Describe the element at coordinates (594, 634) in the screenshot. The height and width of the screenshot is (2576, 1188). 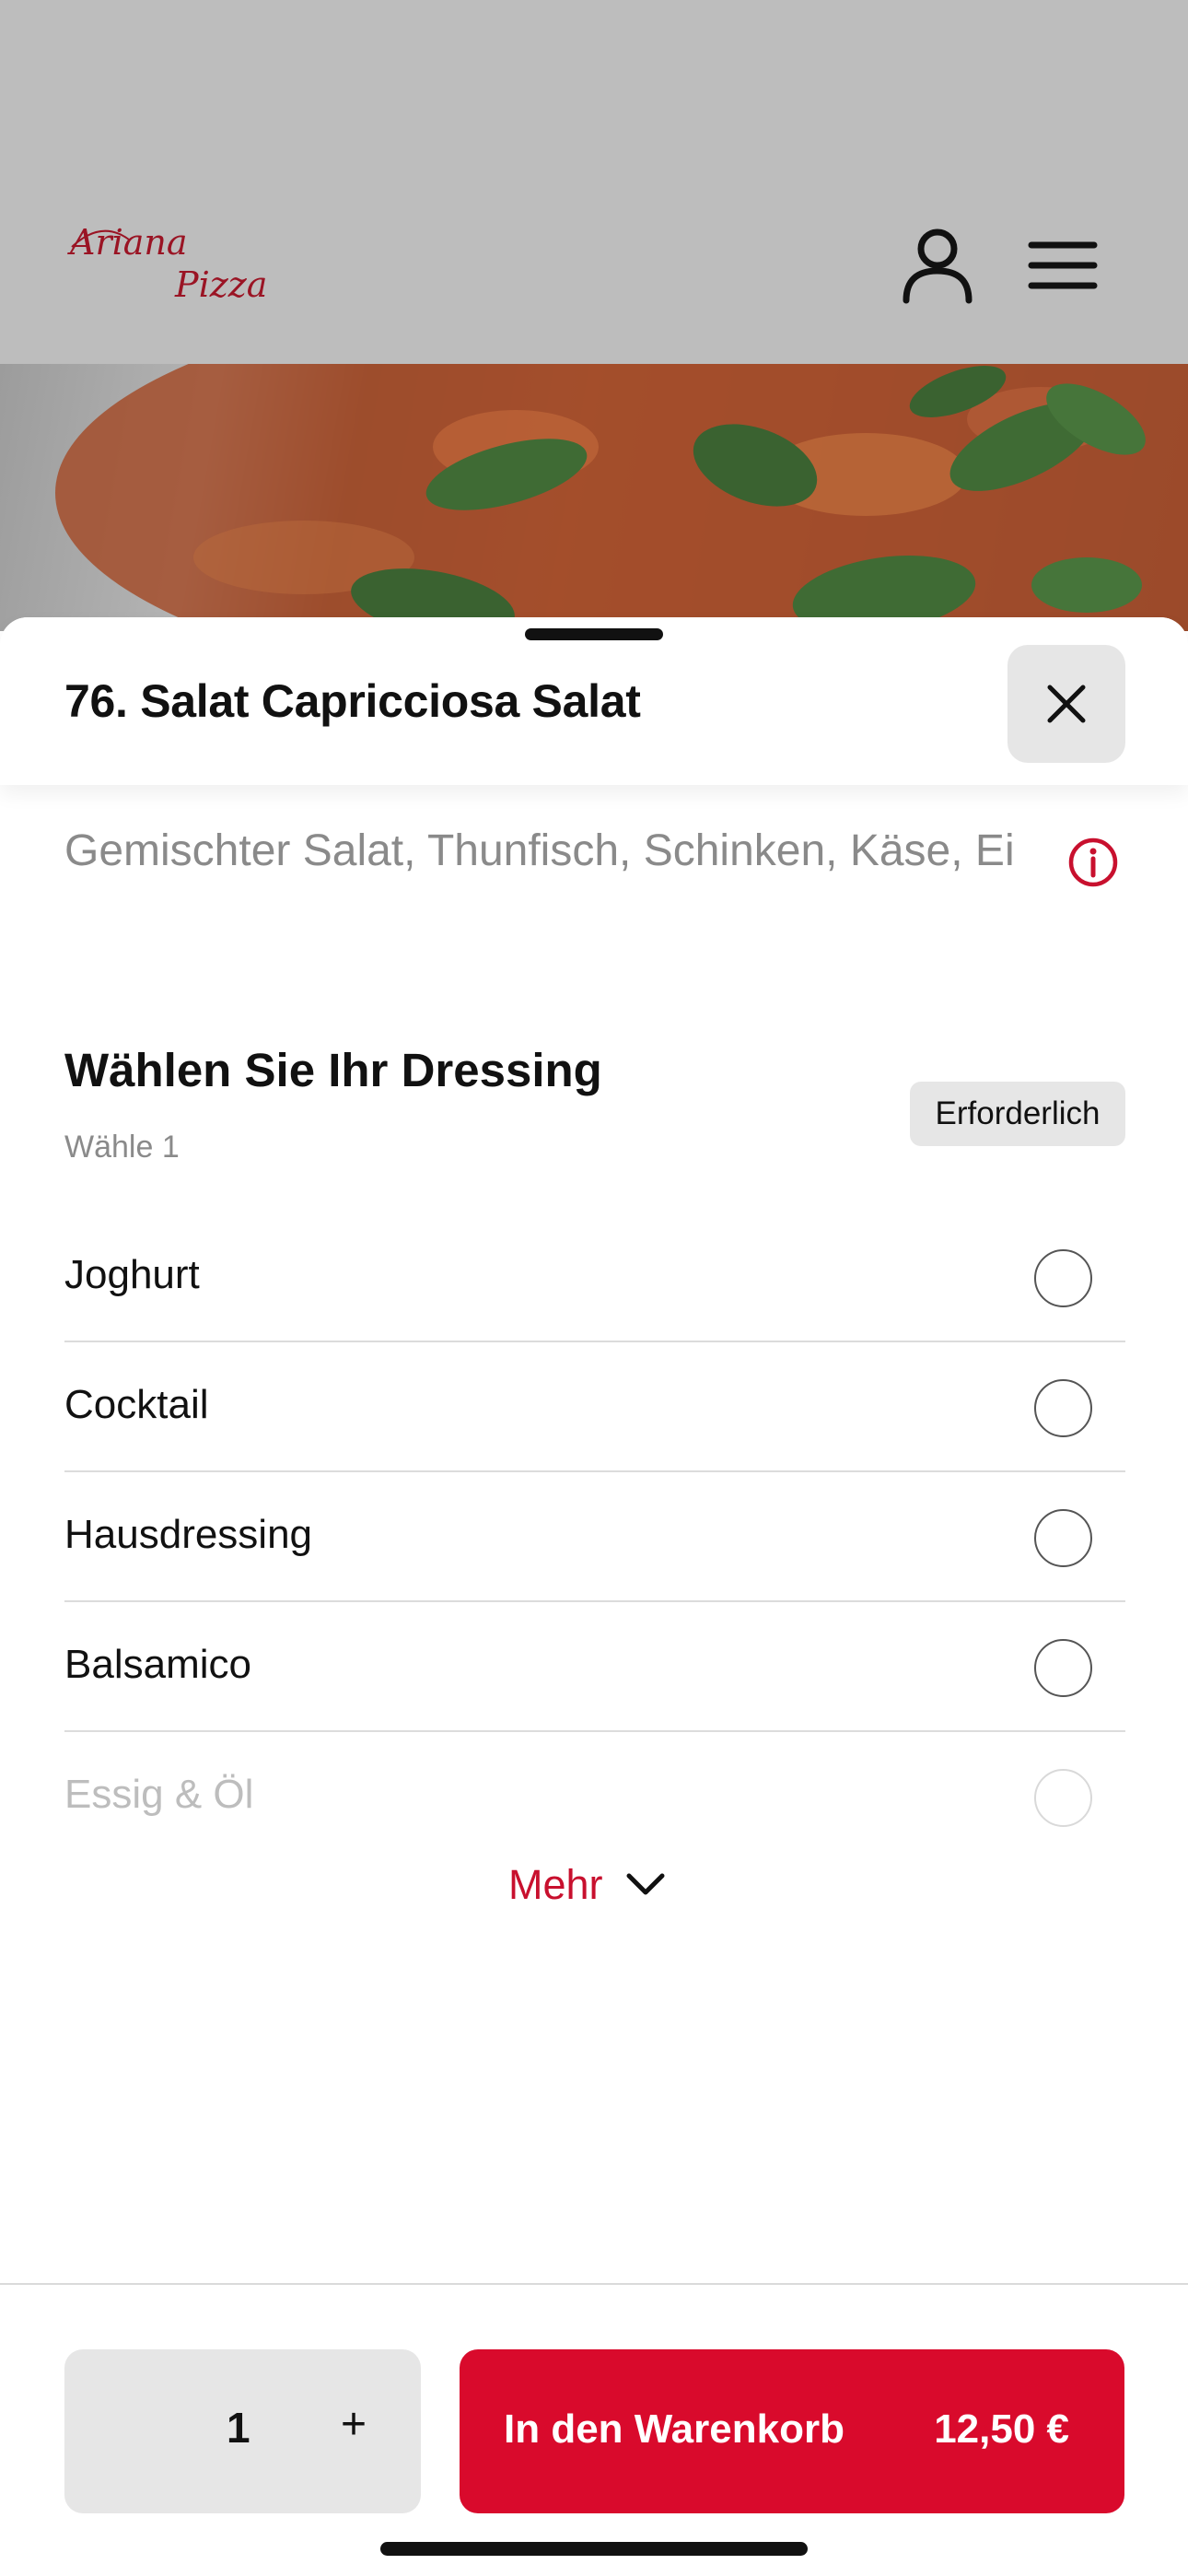
I see `sheet-grabber-handle` at that location.